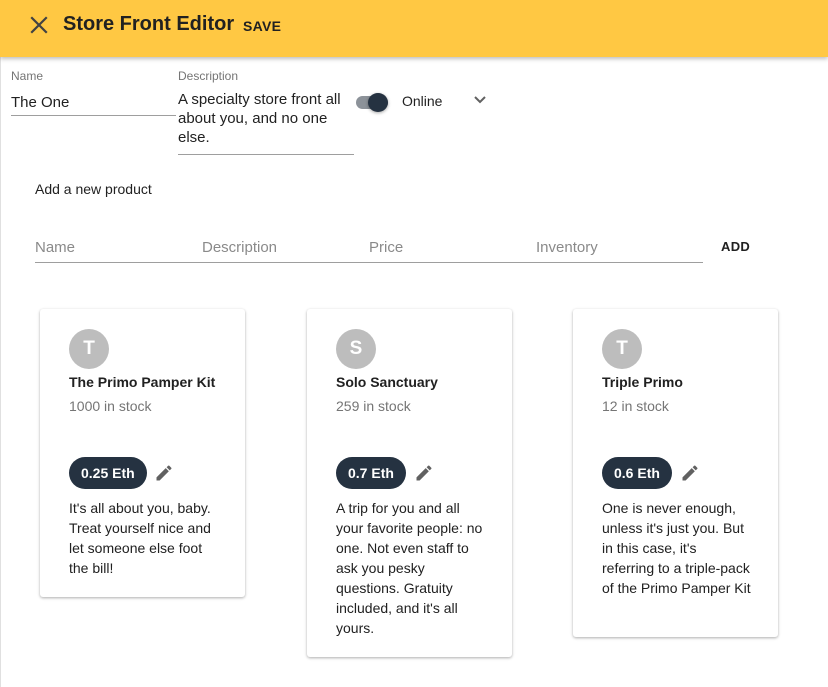 The image size is (828, 687). Describe the element at coordinates (93, 189) in the screenshot. I see `add-product-heading: Add a new product` at that location.